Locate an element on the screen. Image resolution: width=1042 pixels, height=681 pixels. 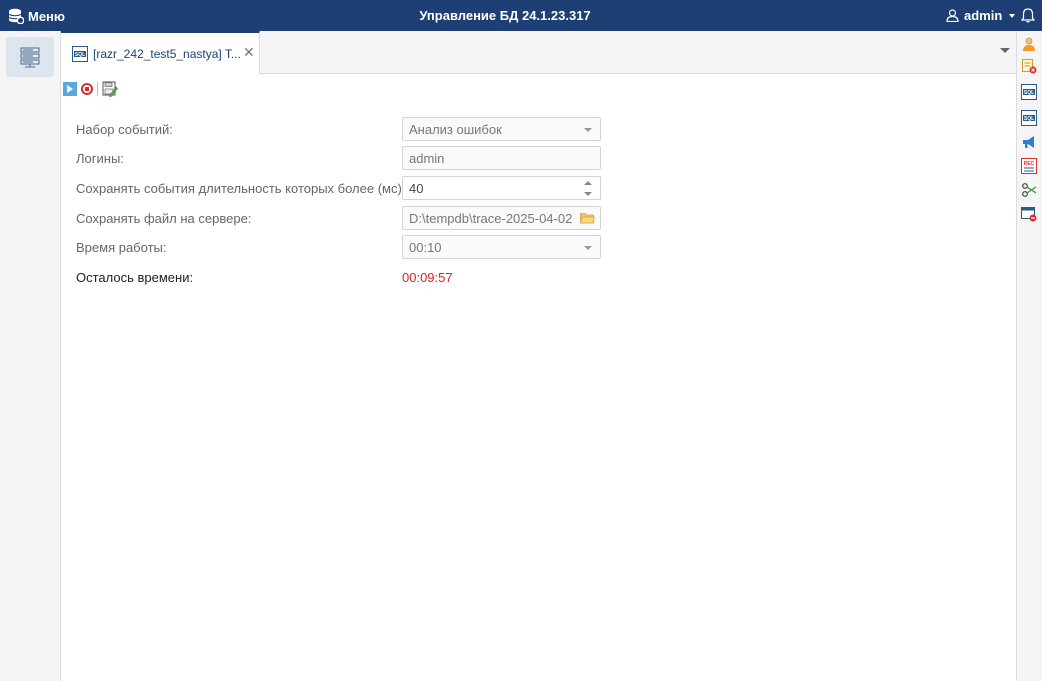
time-left-value: 00:09:57 is located at coordinates (427, 277).